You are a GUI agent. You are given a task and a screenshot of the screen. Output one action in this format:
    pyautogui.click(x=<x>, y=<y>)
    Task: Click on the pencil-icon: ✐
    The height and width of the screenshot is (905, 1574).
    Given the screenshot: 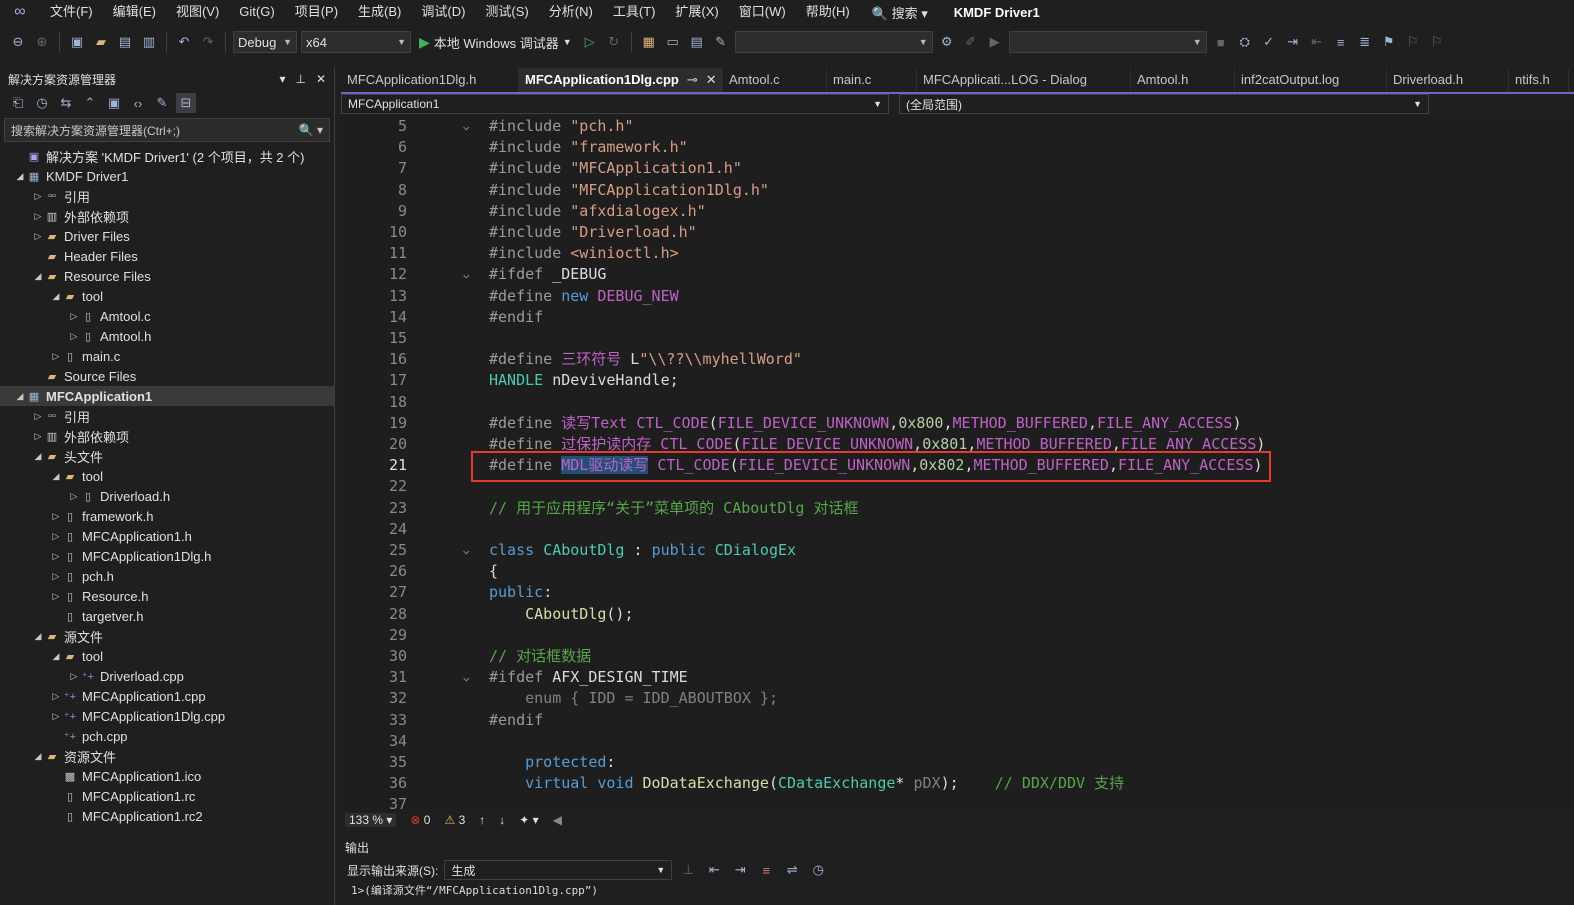 What is the action you would take?
    pyautogui.click(x=971, y=42)
    